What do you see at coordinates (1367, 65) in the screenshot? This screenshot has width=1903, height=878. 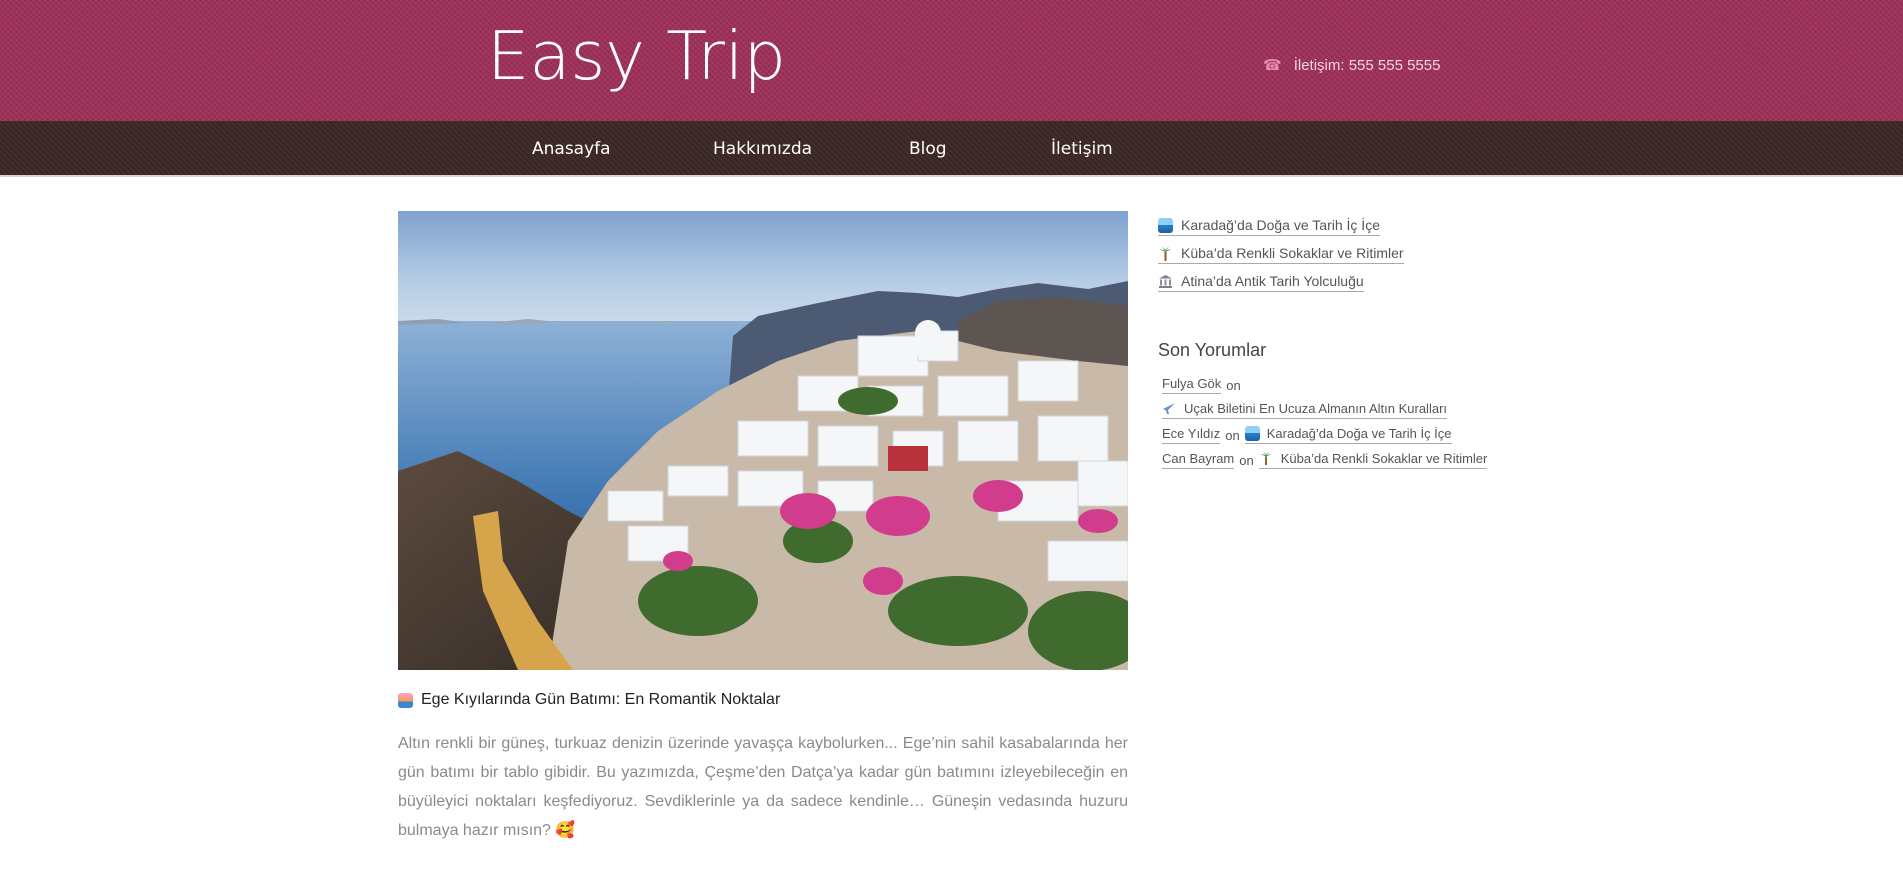 I see `contact-text: İletişim: 555 555 5555` at bounding box center [1367, 65].